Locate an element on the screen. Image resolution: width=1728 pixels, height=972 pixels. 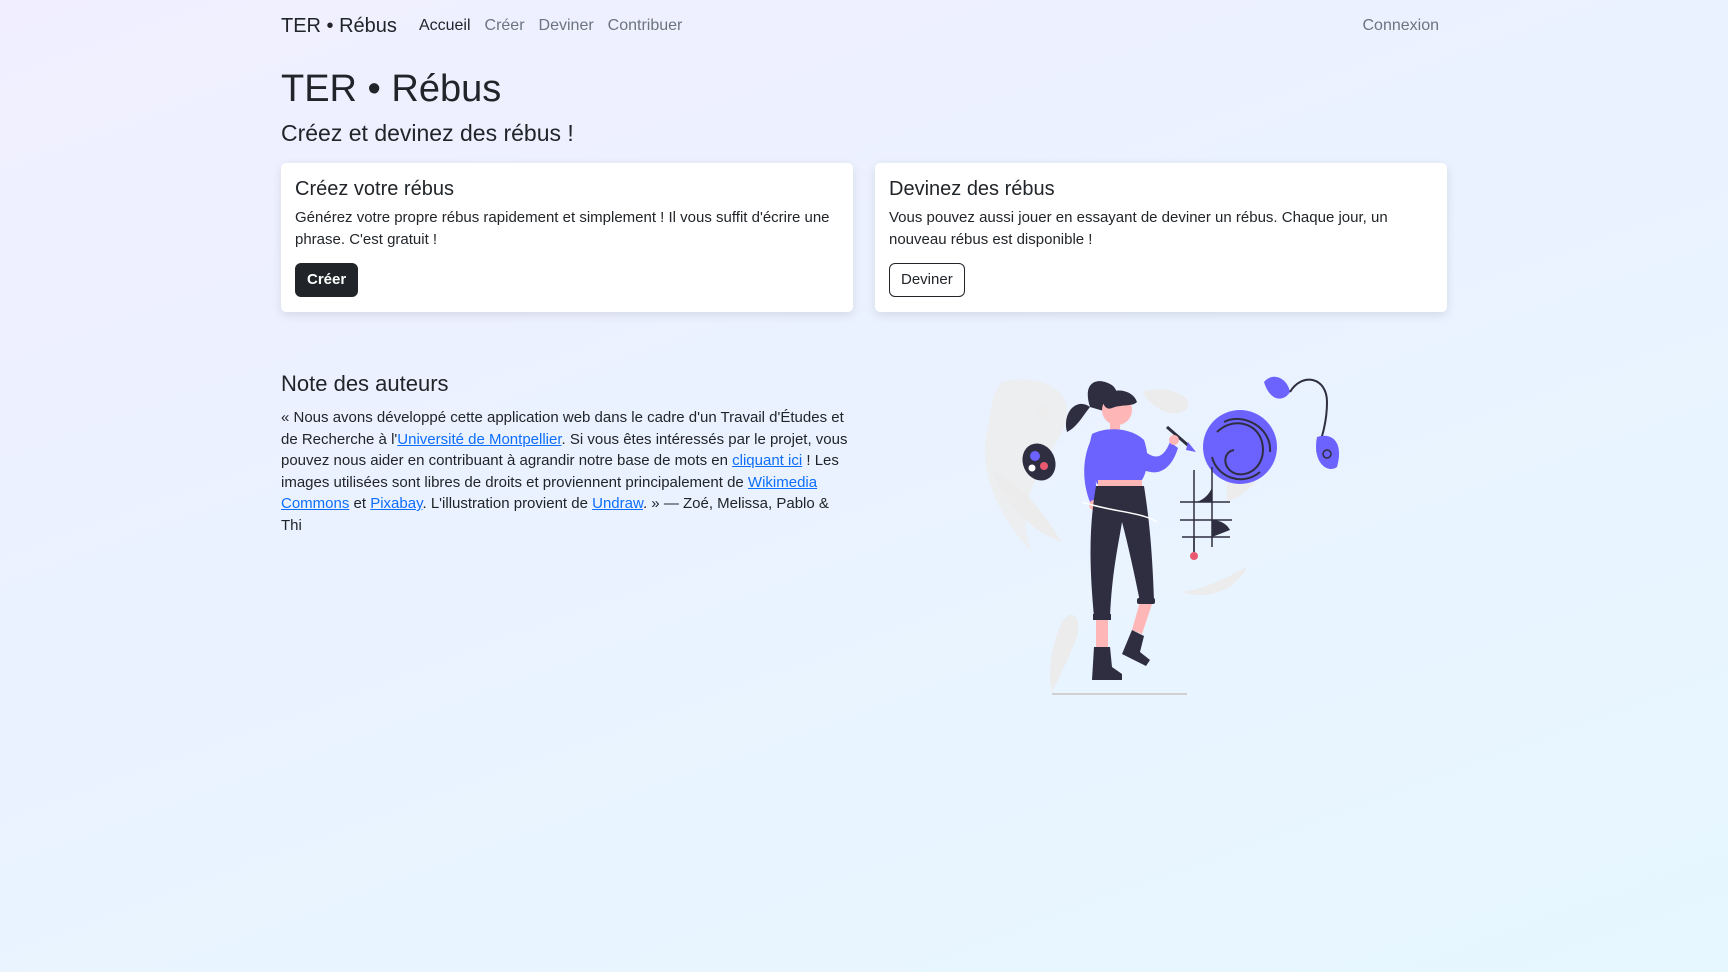
nav-links: Accueil Créer Deviner Contribuer is located at coordinates (554, 26).